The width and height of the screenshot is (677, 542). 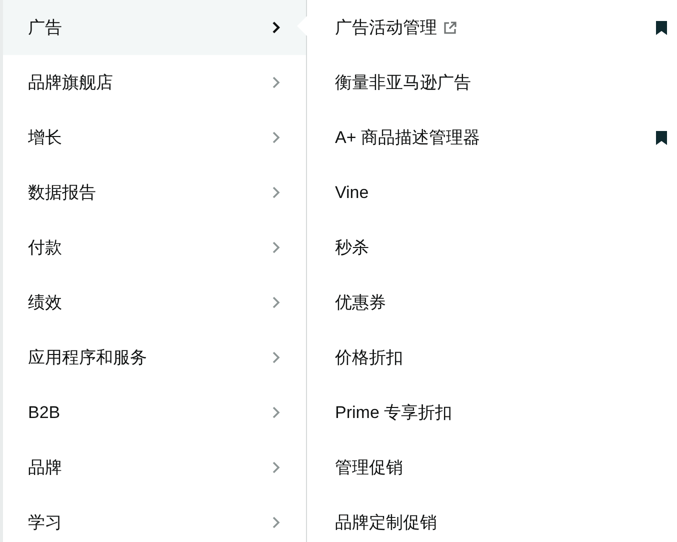 What do you see at coordinates (352, 193) in the screenshot?
I see `submenu-link: Vine` at bounding box center [352, 193].